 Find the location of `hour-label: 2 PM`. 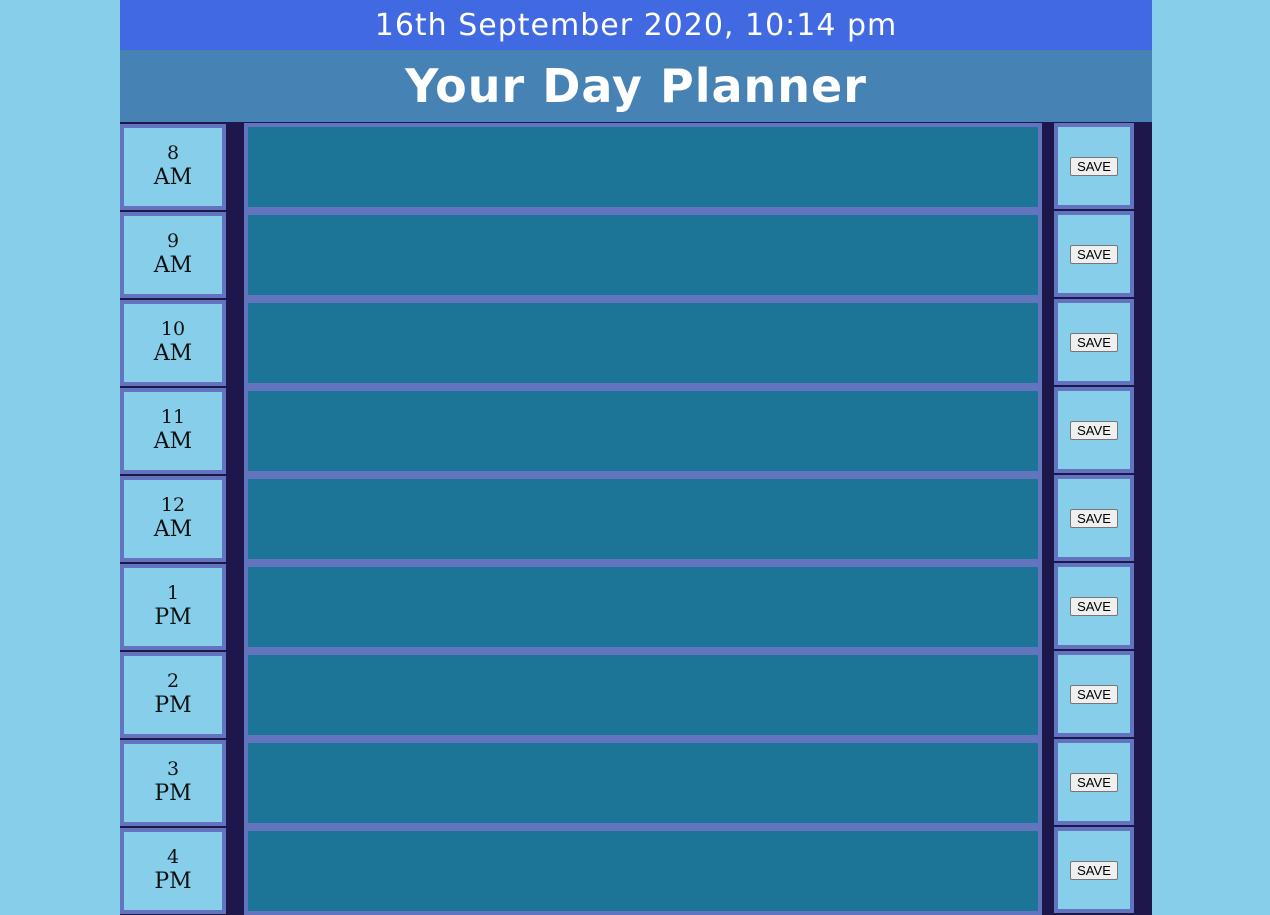

hour-label: 2 PM is located at coordinates (173, 695).